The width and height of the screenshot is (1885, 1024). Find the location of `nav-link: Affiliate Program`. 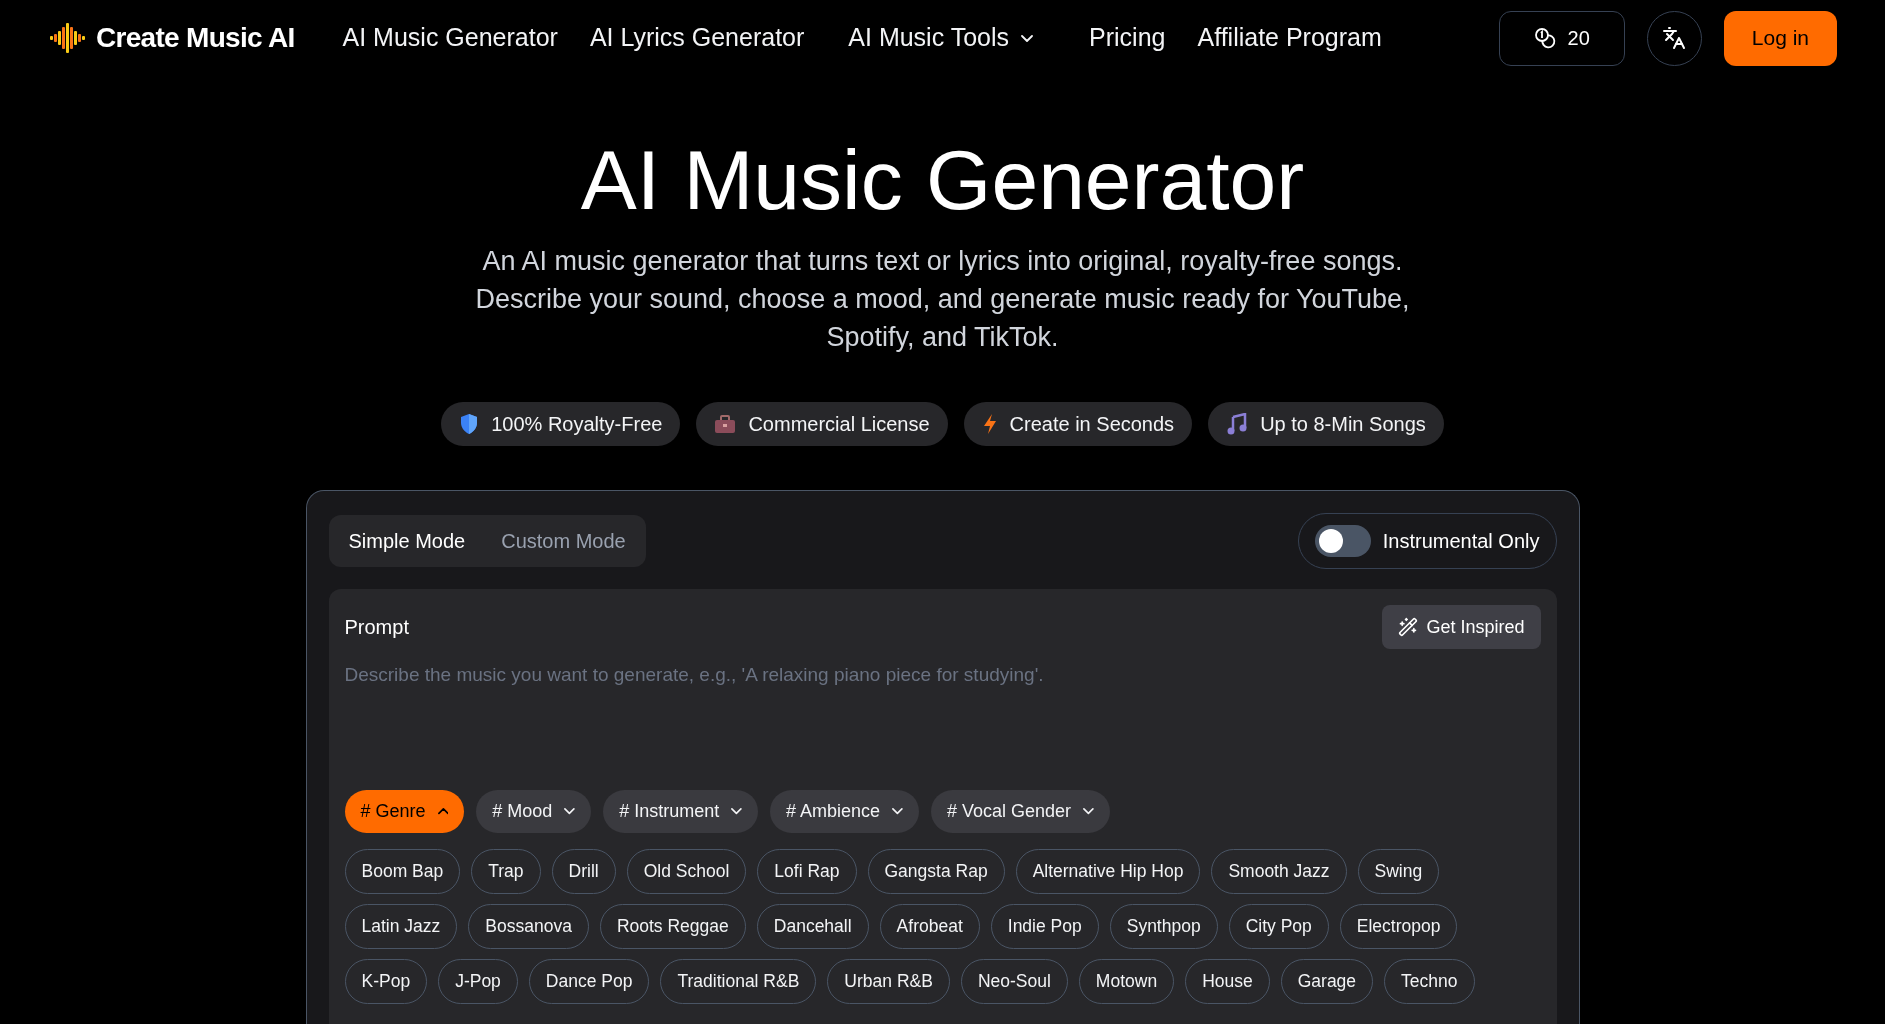

nav-link: Affiliate Program is located at coordinates (1289, 38).